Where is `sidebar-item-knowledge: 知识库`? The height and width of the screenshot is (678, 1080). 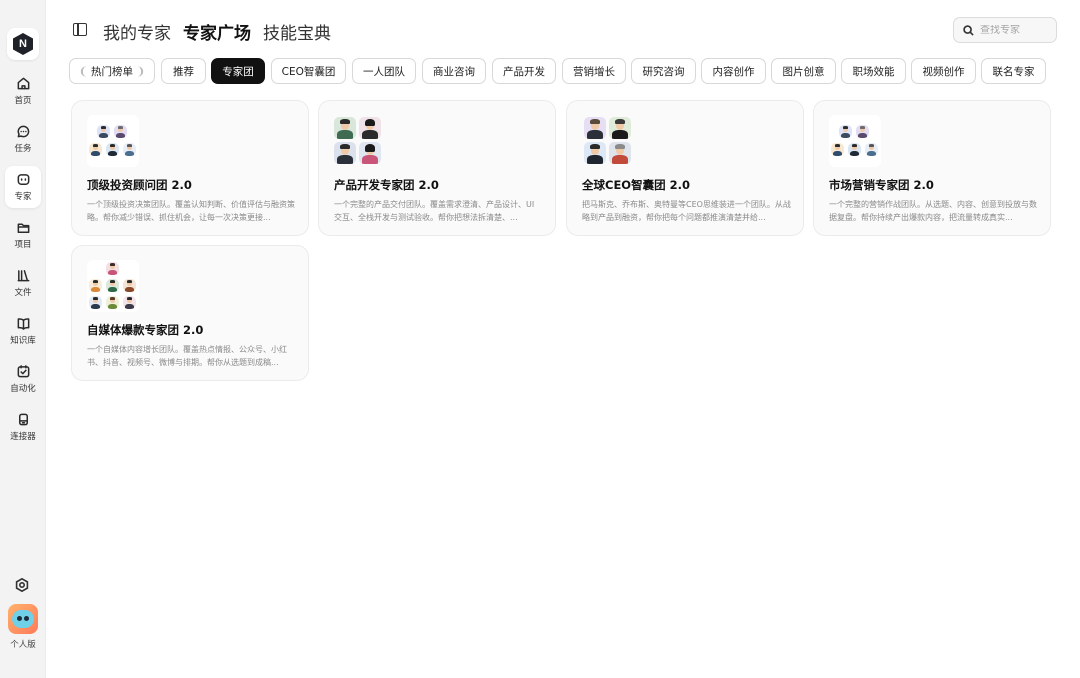
sidebar-item-knowledge: 知识库 is located at coordinates (23, 331).